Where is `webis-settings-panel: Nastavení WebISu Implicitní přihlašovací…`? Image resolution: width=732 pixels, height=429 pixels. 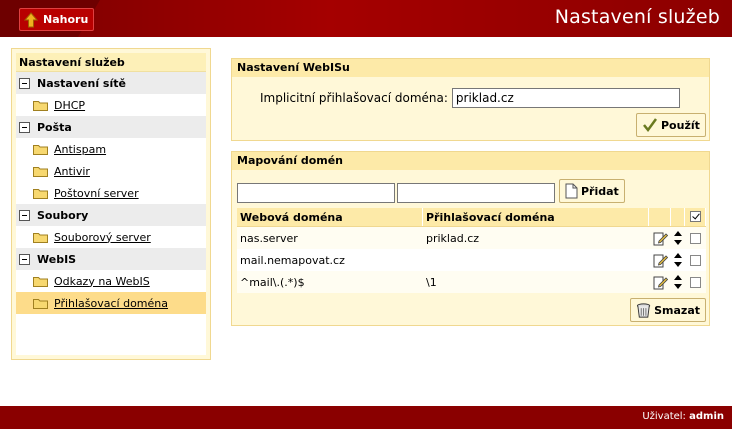
webis-settings-panel: Nastavení WebISu Implicitní přihlašovací… is located at coordinates (470, 99).